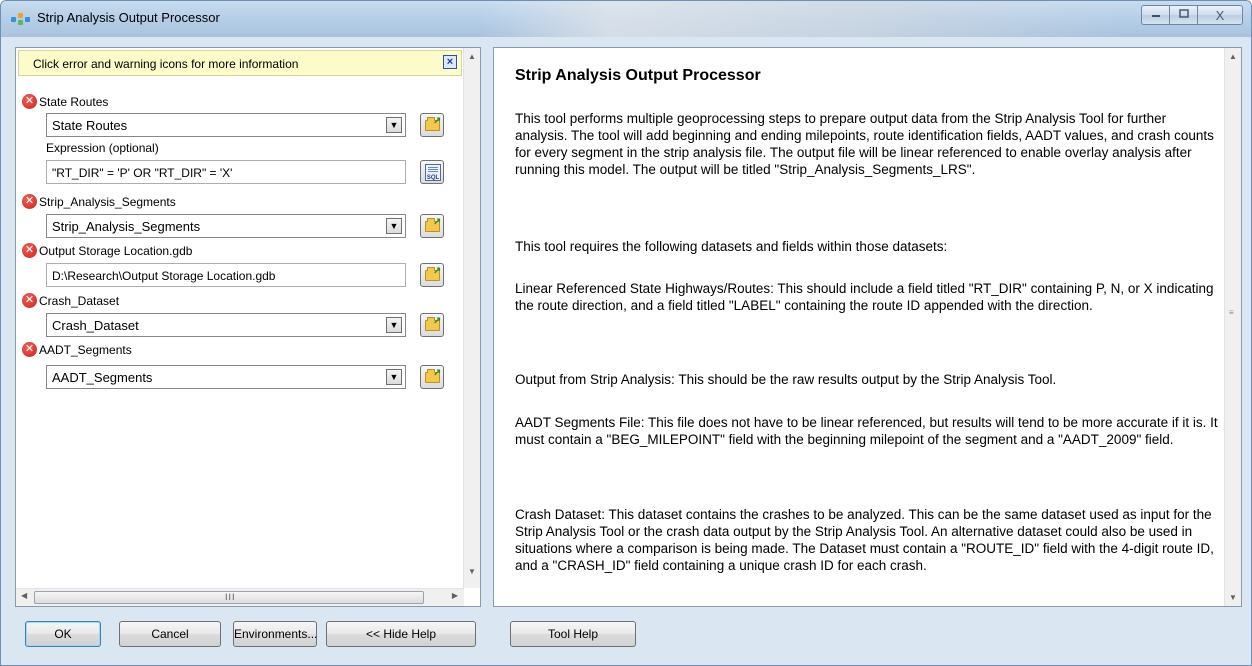 Image resolution: width=1252 pixels, height=666 pixels. I want to click on strip-analysis-segments-label: Strip_Analysis_Segments, so click(107, 202).